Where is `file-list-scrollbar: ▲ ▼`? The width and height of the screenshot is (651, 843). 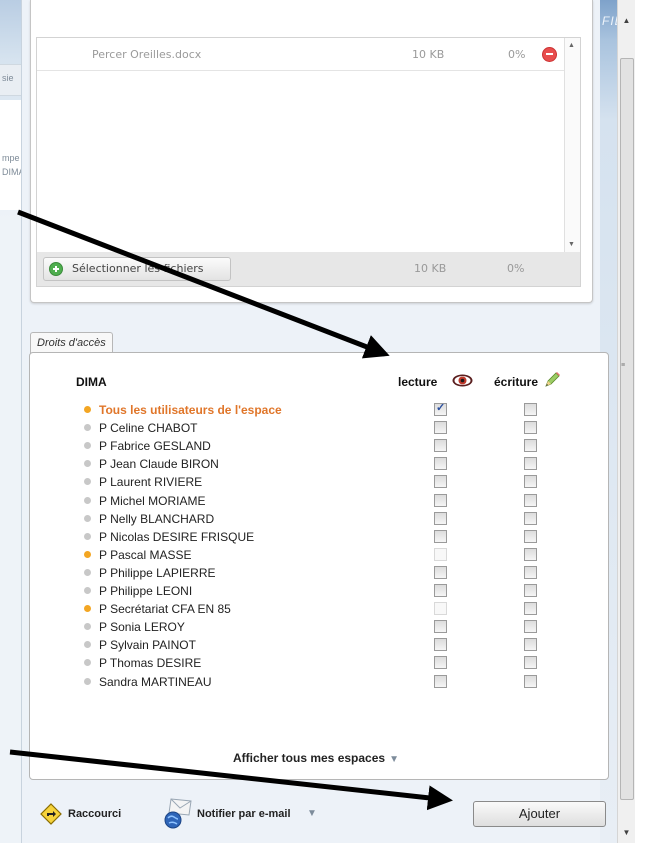 file-list-scrollbar: ▲ ▼ is located at coordinates (572, 145).